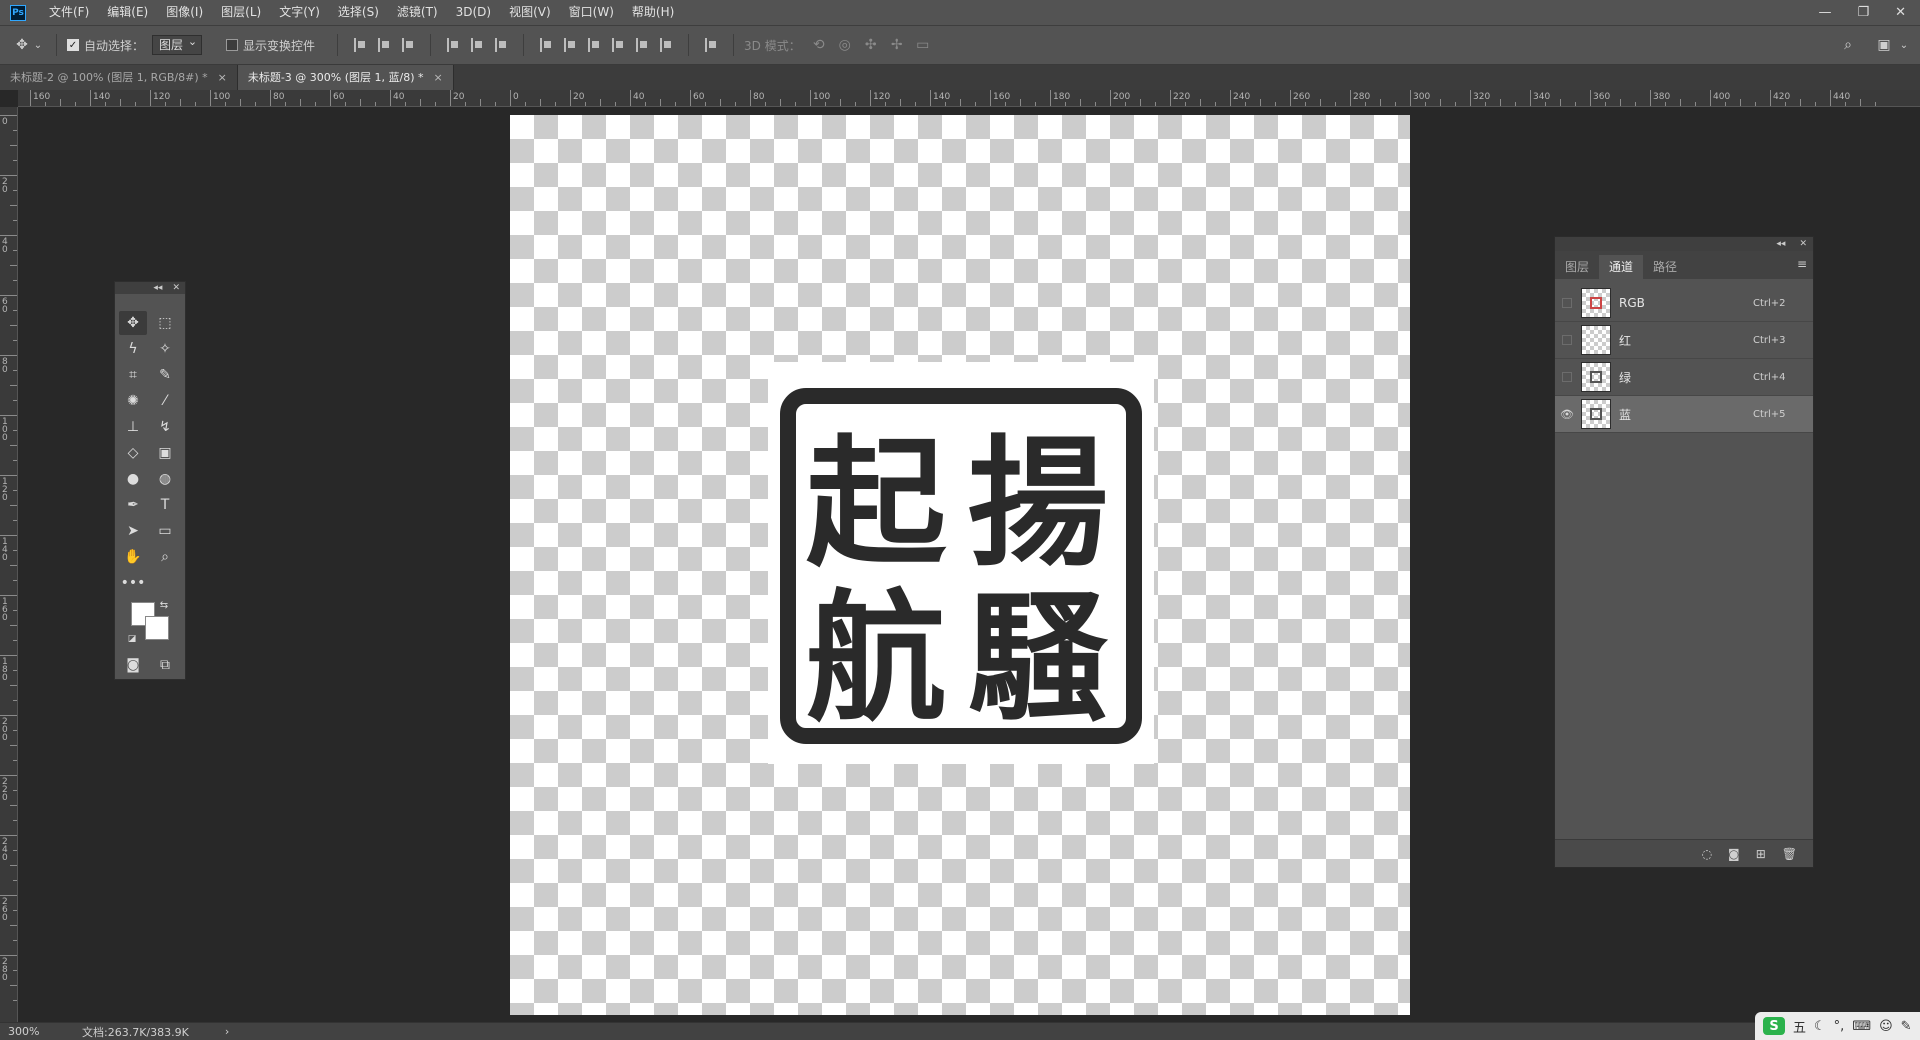 This screenshot has height=1040, width=1920. What do you see at coordinates (819, 45) in the screenshot?
I see `3d-rotate-icon: ⟲` at bounding box center [819, 45].